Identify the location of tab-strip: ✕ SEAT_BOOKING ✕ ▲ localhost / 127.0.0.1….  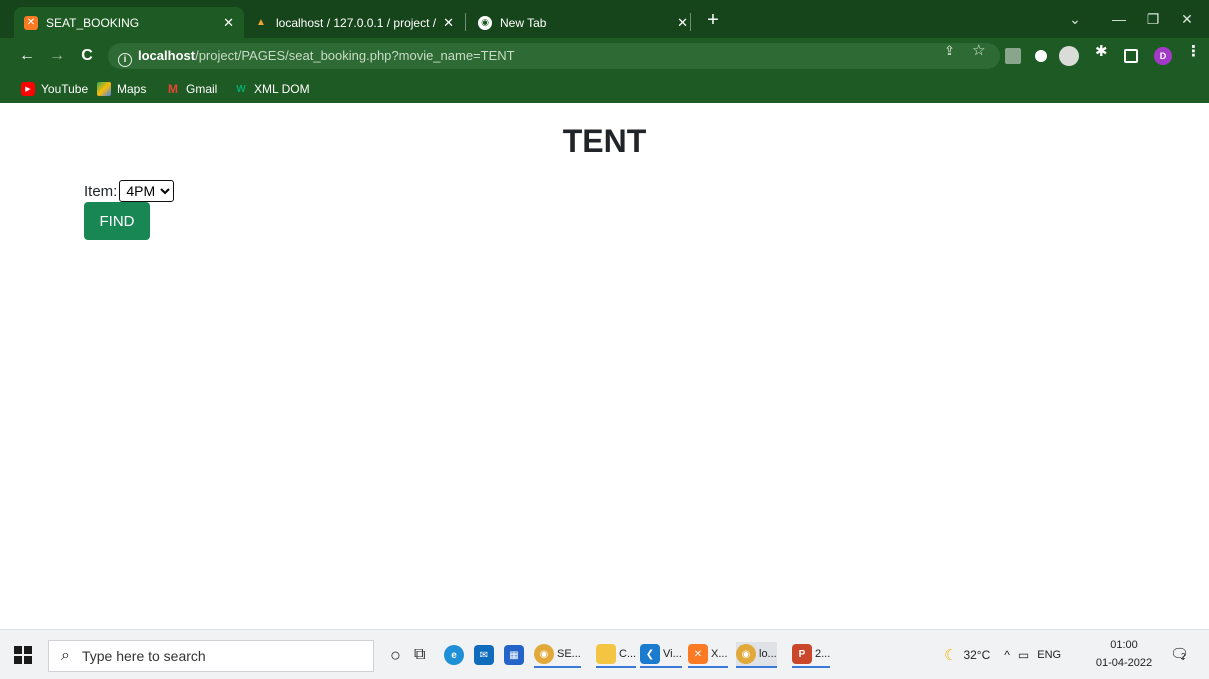
(604, 19).